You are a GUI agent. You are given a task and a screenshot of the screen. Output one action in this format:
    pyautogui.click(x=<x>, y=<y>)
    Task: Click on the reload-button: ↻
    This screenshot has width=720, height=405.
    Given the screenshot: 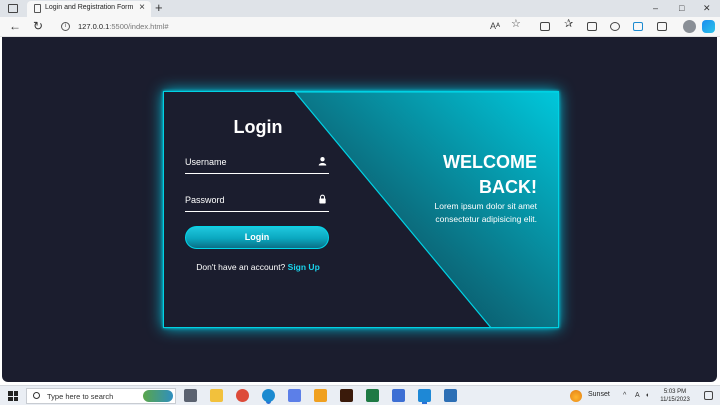 What is the action you would take?
    pyautogui.click(x=38, y=26)
    